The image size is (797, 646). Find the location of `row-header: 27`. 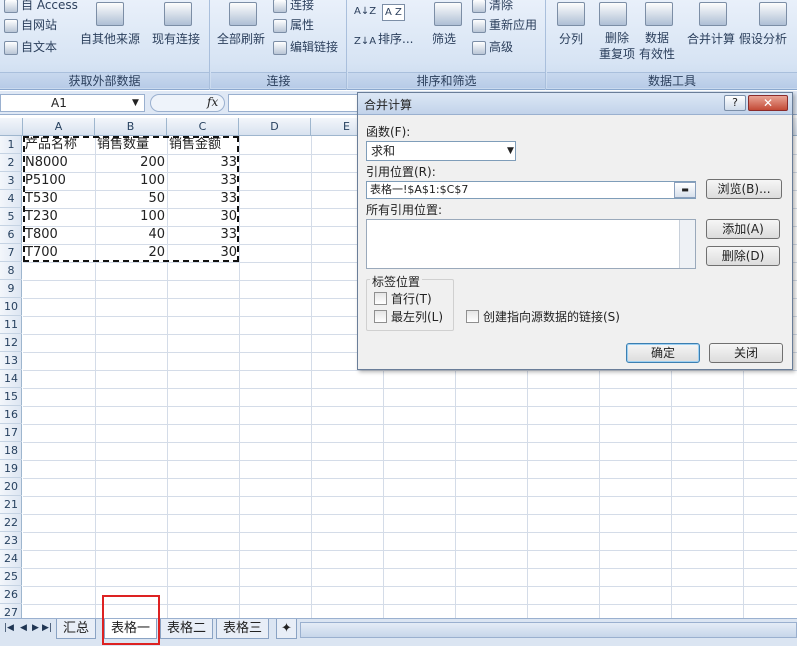

row-header: 27 is located at coordinates (11, 611).